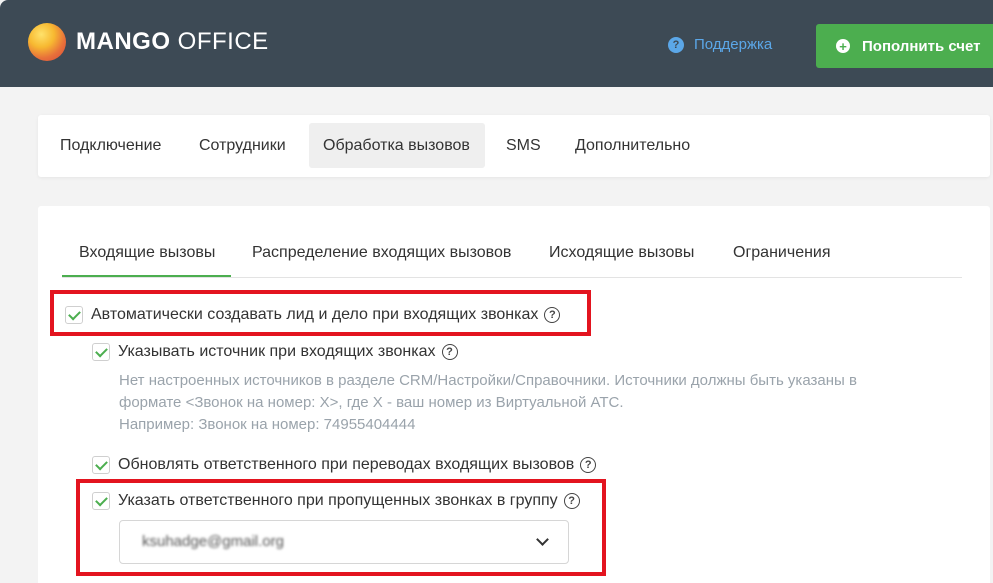  I want to click on update-responsible-checkbox, so click(101, 465).